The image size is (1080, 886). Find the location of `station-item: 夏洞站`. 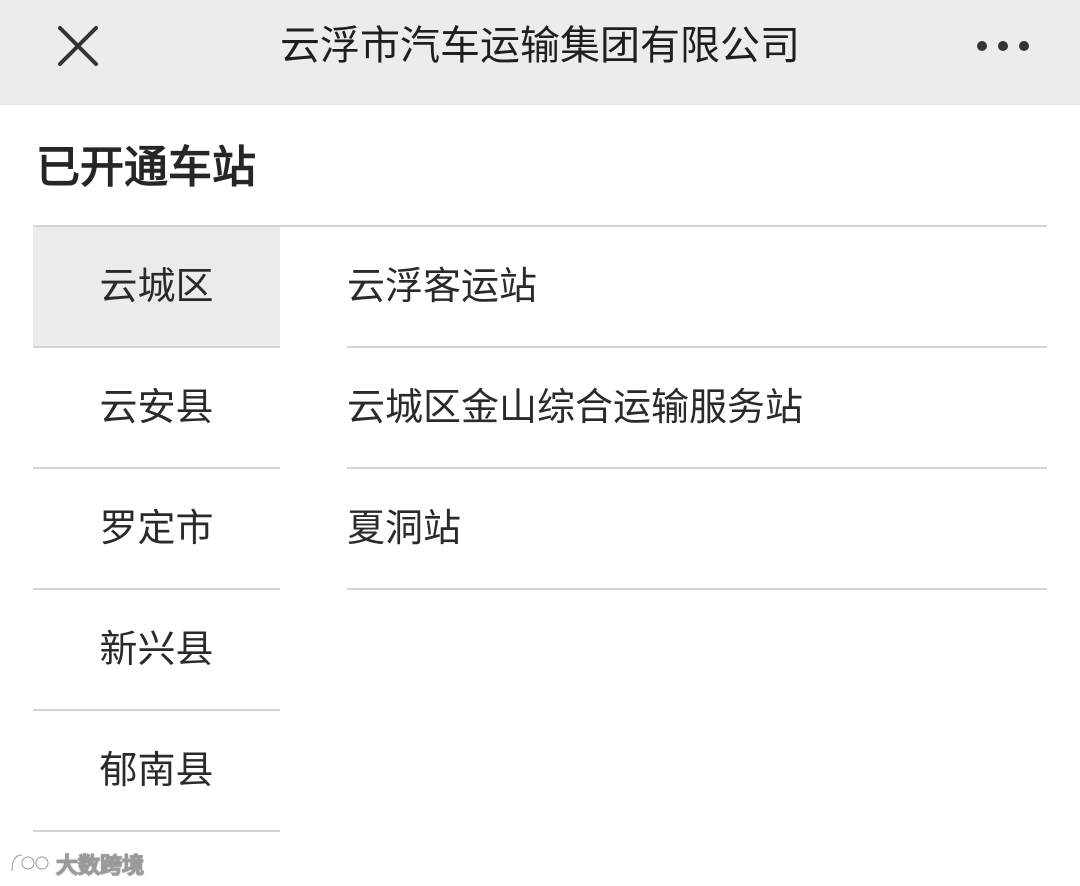

station-item: 夏洞站 is located at coordinates (697, 529).